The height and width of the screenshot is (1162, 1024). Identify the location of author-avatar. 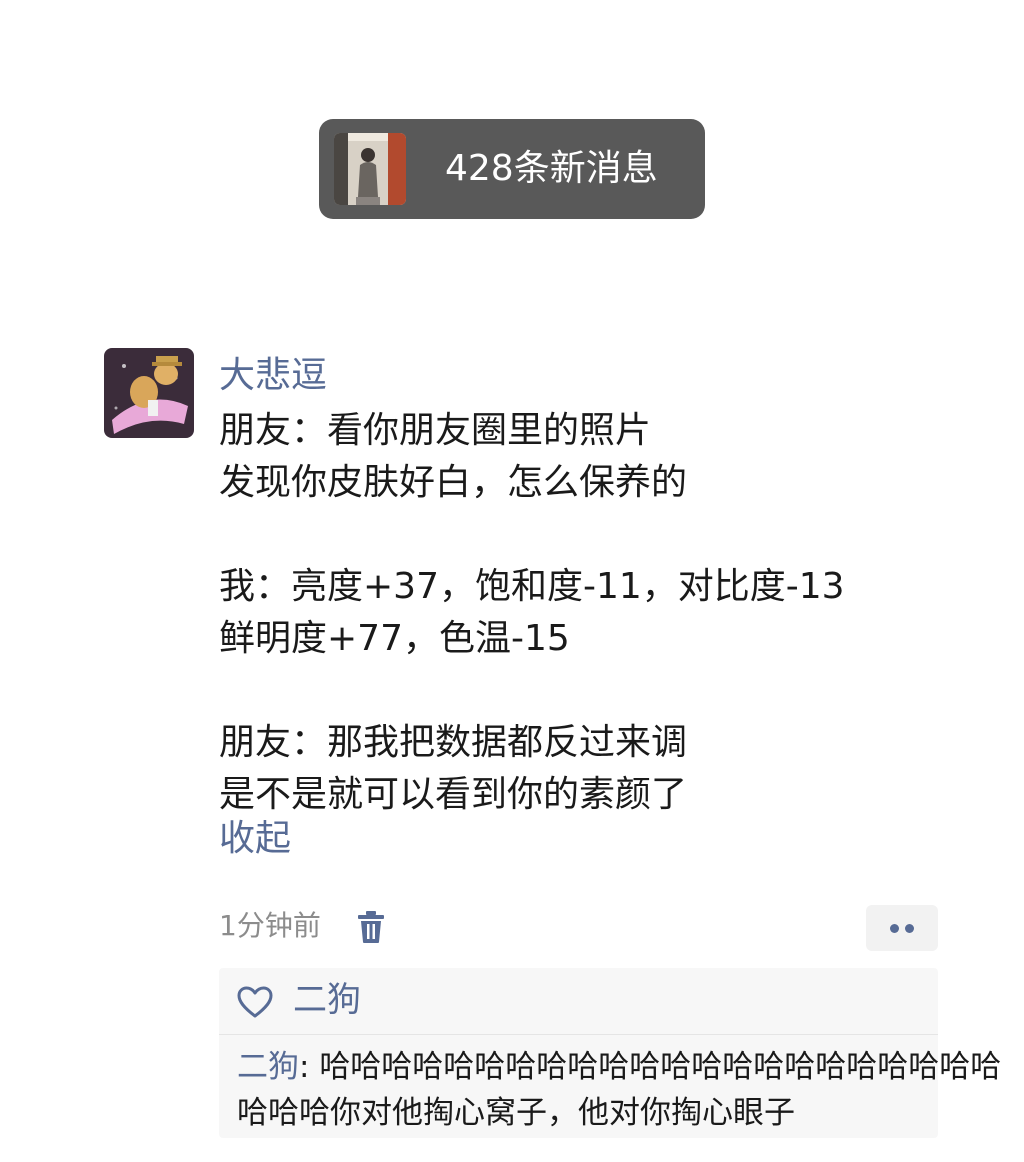
(149, 393).